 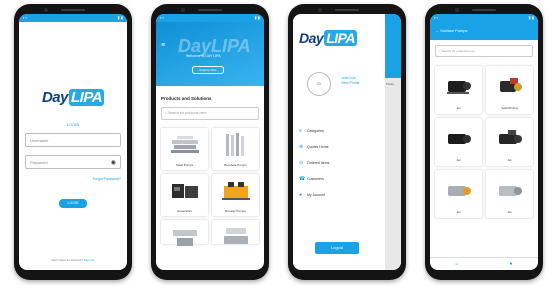 What do you see at coordinates (203, 56) in the screenshot?
I see `welcome-text: Welcome to DAY LIPA` at bounding box center [203, 56].